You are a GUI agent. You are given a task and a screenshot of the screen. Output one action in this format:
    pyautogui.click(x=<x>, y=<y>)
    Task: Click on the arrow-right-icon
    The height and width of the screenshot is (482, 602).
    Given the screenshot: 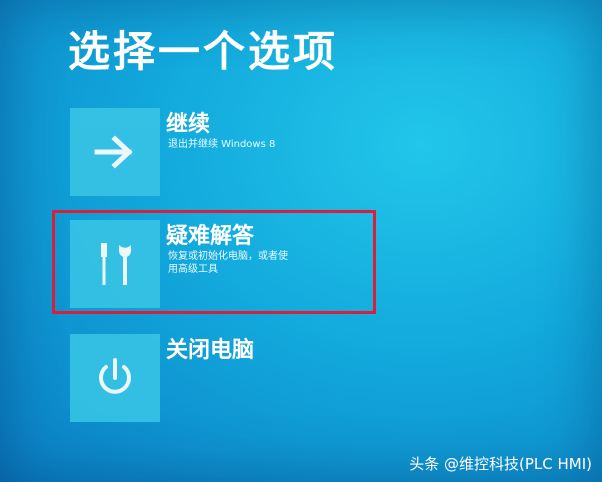 What is the action you would take?
    pyautogui.click(x=115, y=152)
    